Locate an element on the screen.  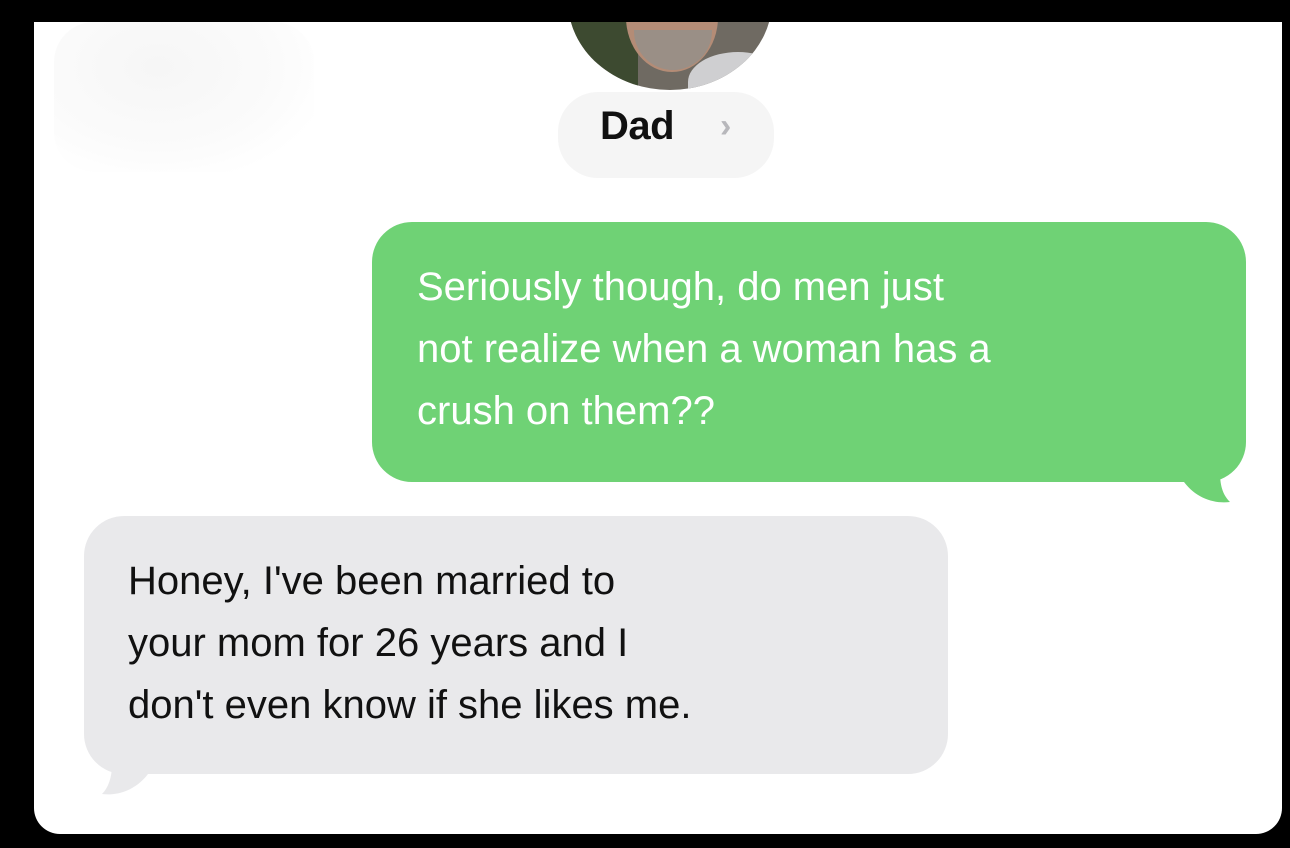
message-line: Honey, I've been married to is located at coordinates (372, 581).